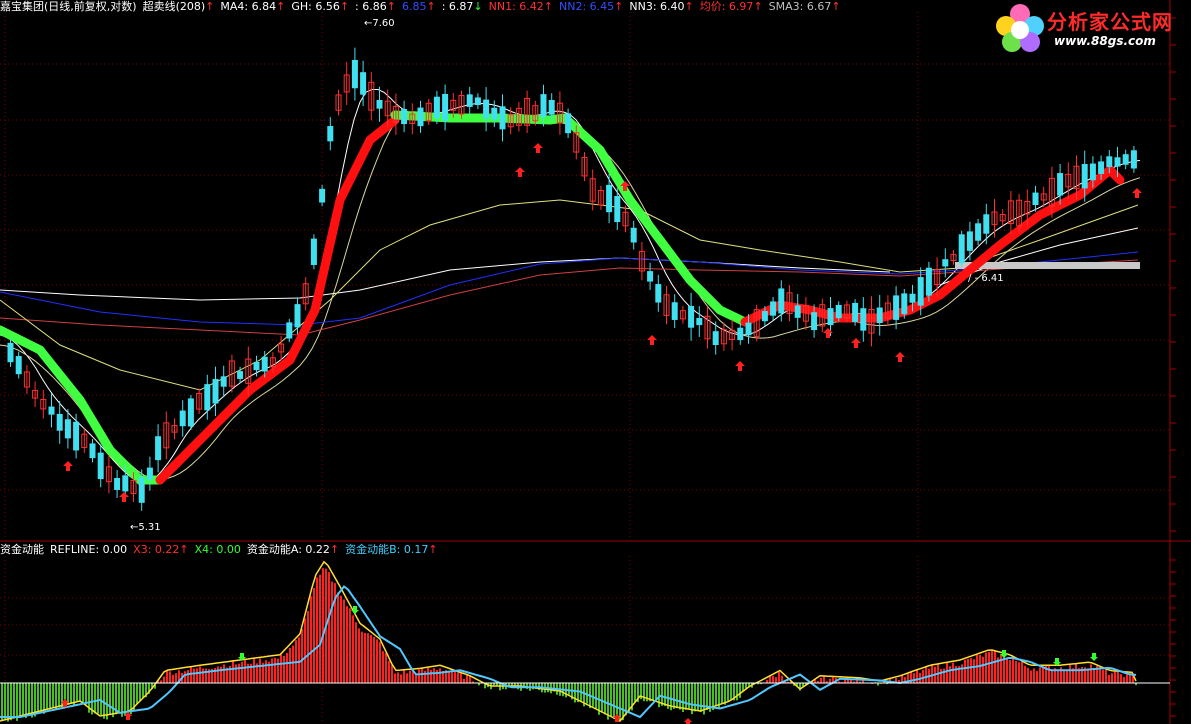 The height and width of the screenshot is (724, 1191). I want to click on main-header-item: NN3: 6.40↑, so click(661, 6).